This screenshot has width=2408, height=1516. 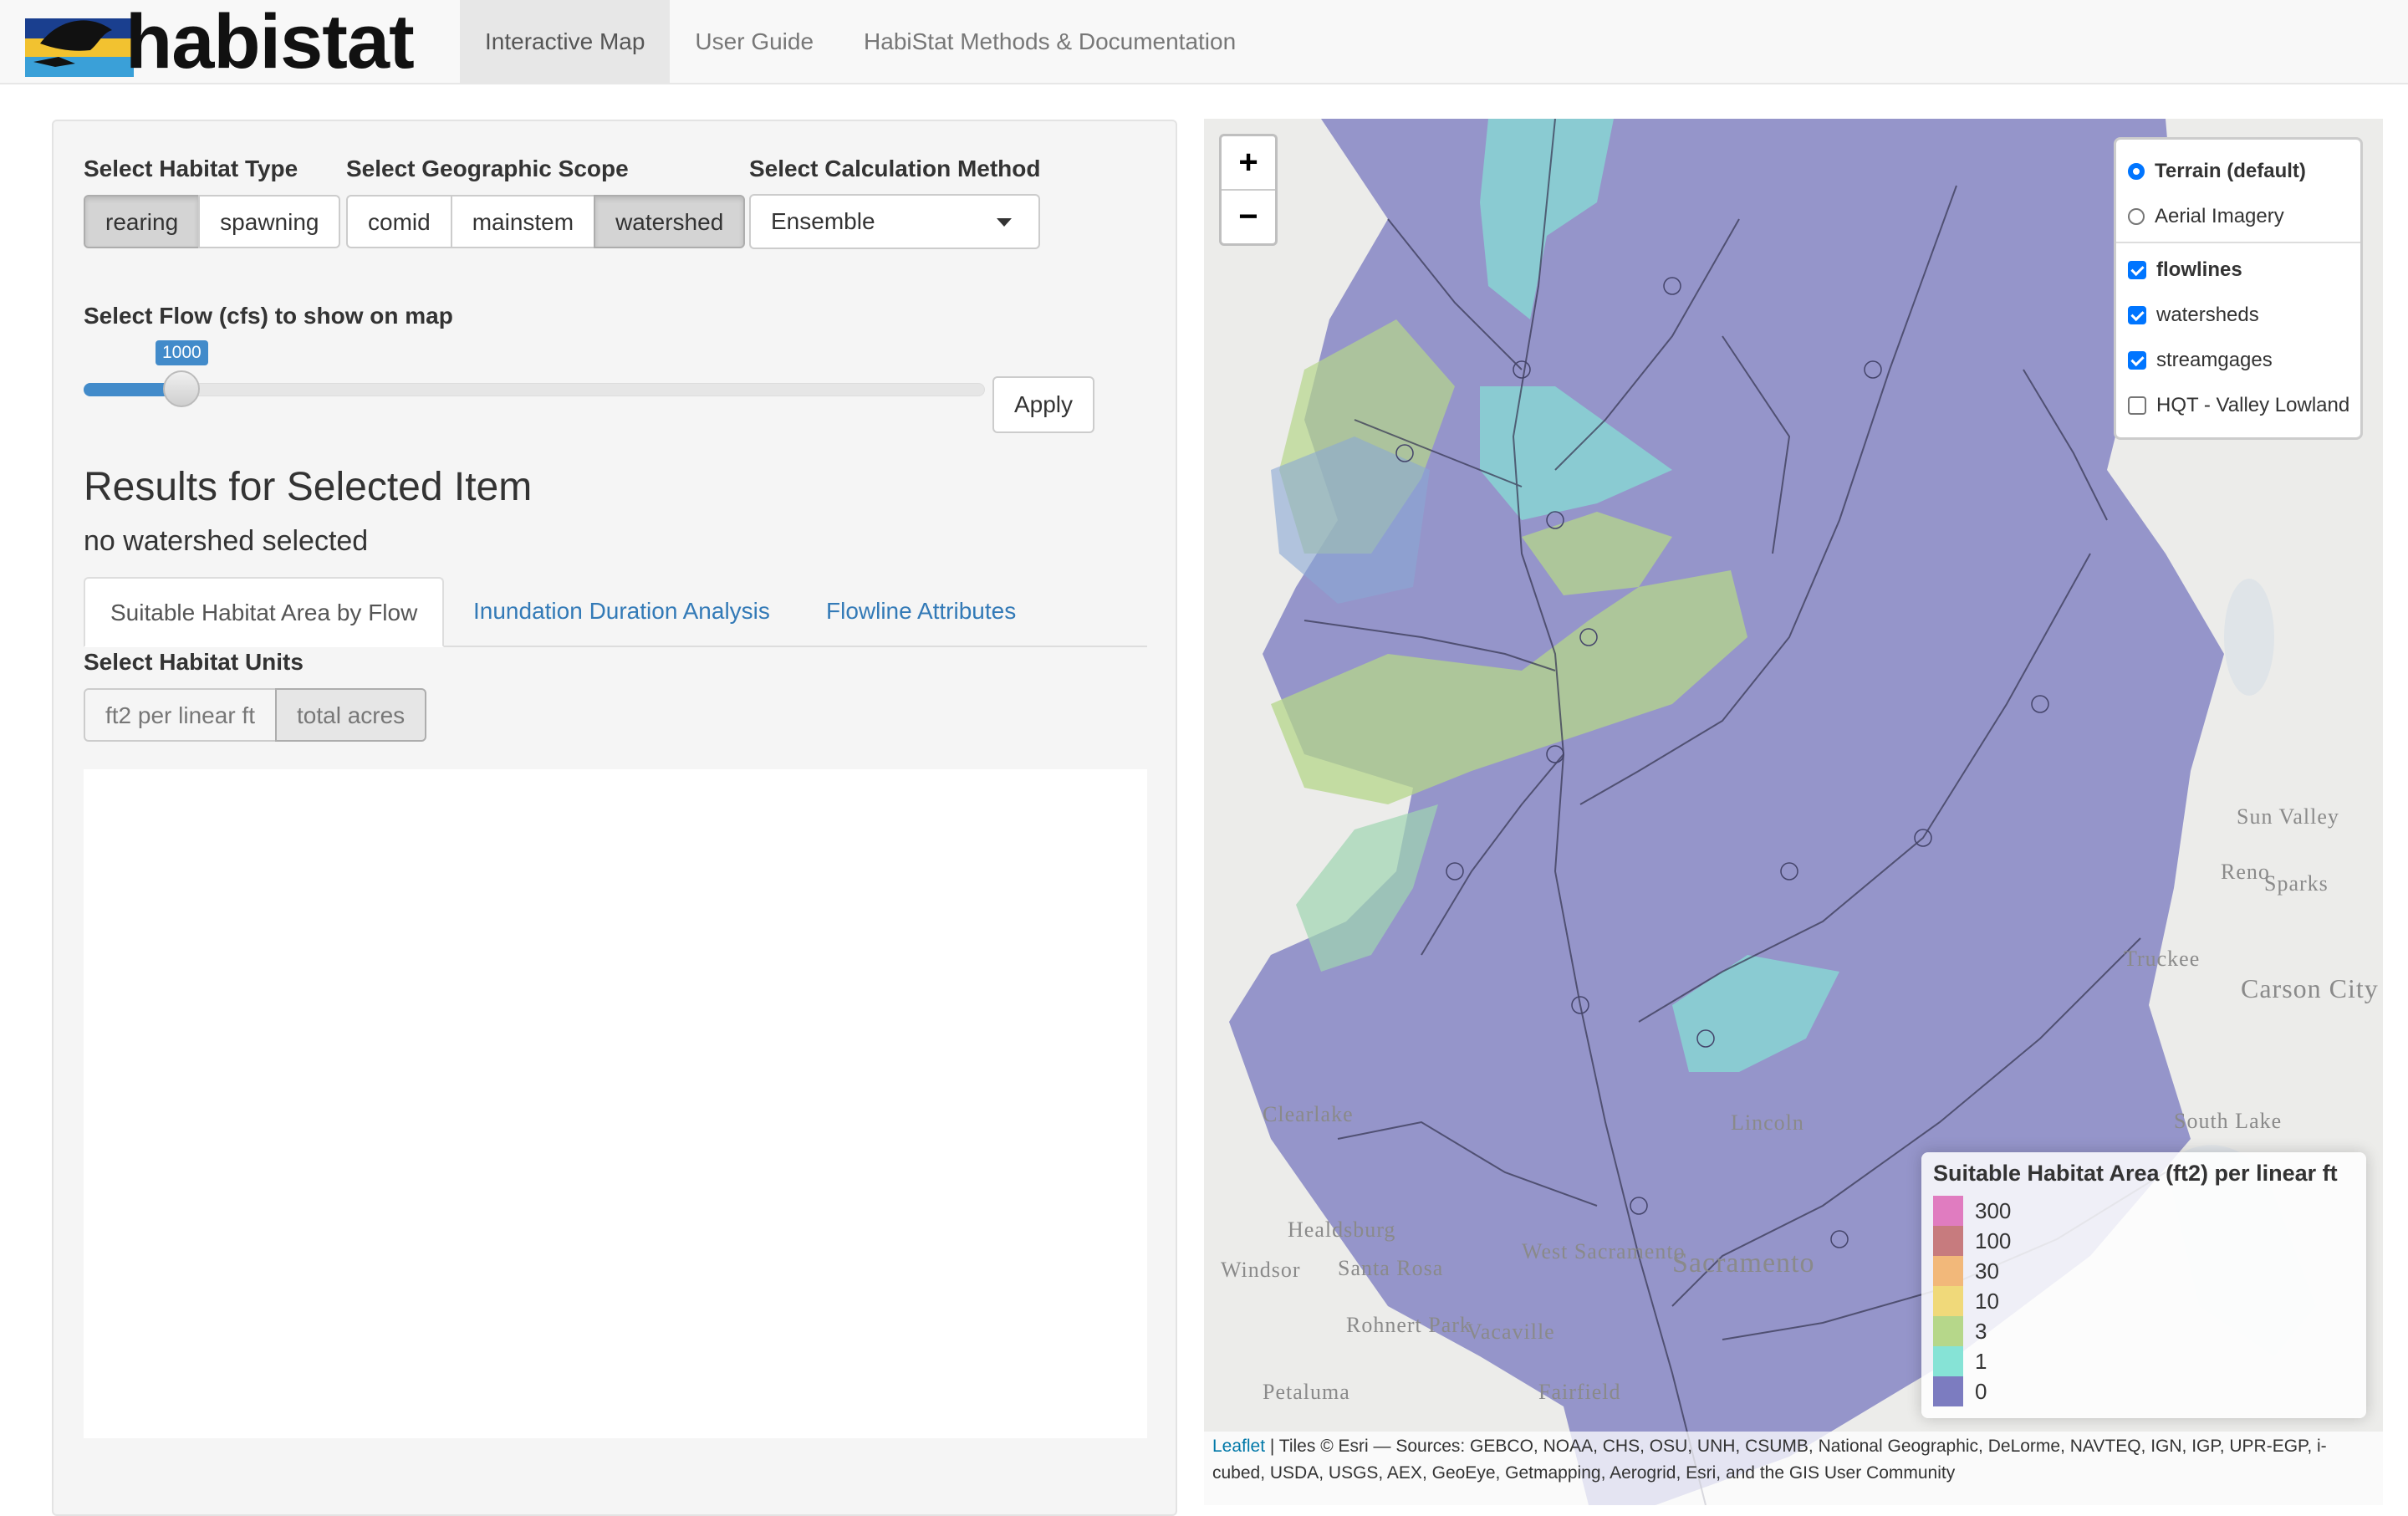 I want to click on flow-slider-value: 1000, so click(x=182, y=352).